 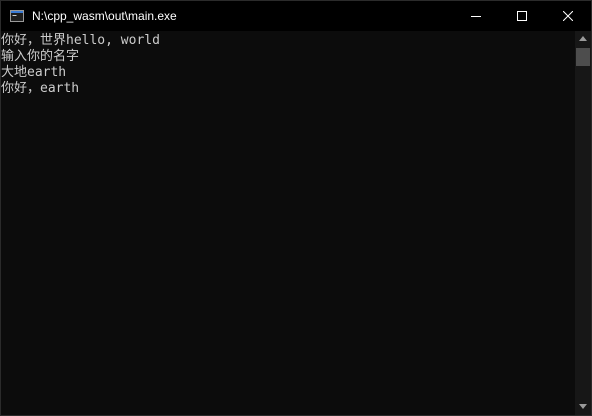 I want to click on close-icon, so click(x=568, y=16).